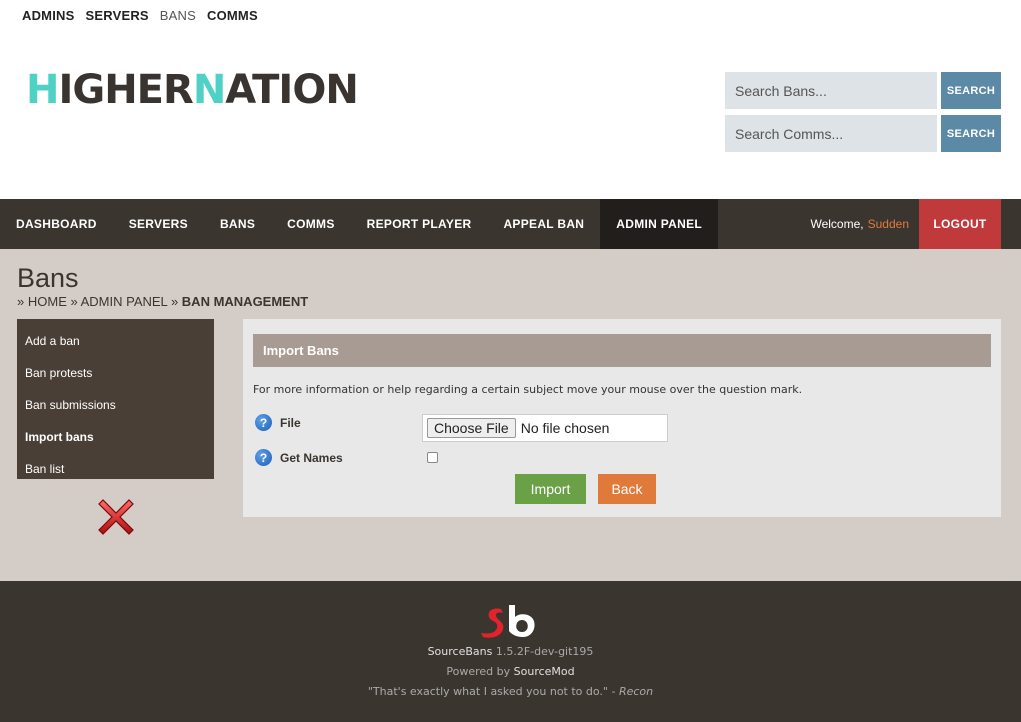 This screenshot has height=722, width=1021. What do you see at coordinates (125, 90) in the screenshot?
I see `logo-text-1: IGHER` at bounding box center [125, 90].